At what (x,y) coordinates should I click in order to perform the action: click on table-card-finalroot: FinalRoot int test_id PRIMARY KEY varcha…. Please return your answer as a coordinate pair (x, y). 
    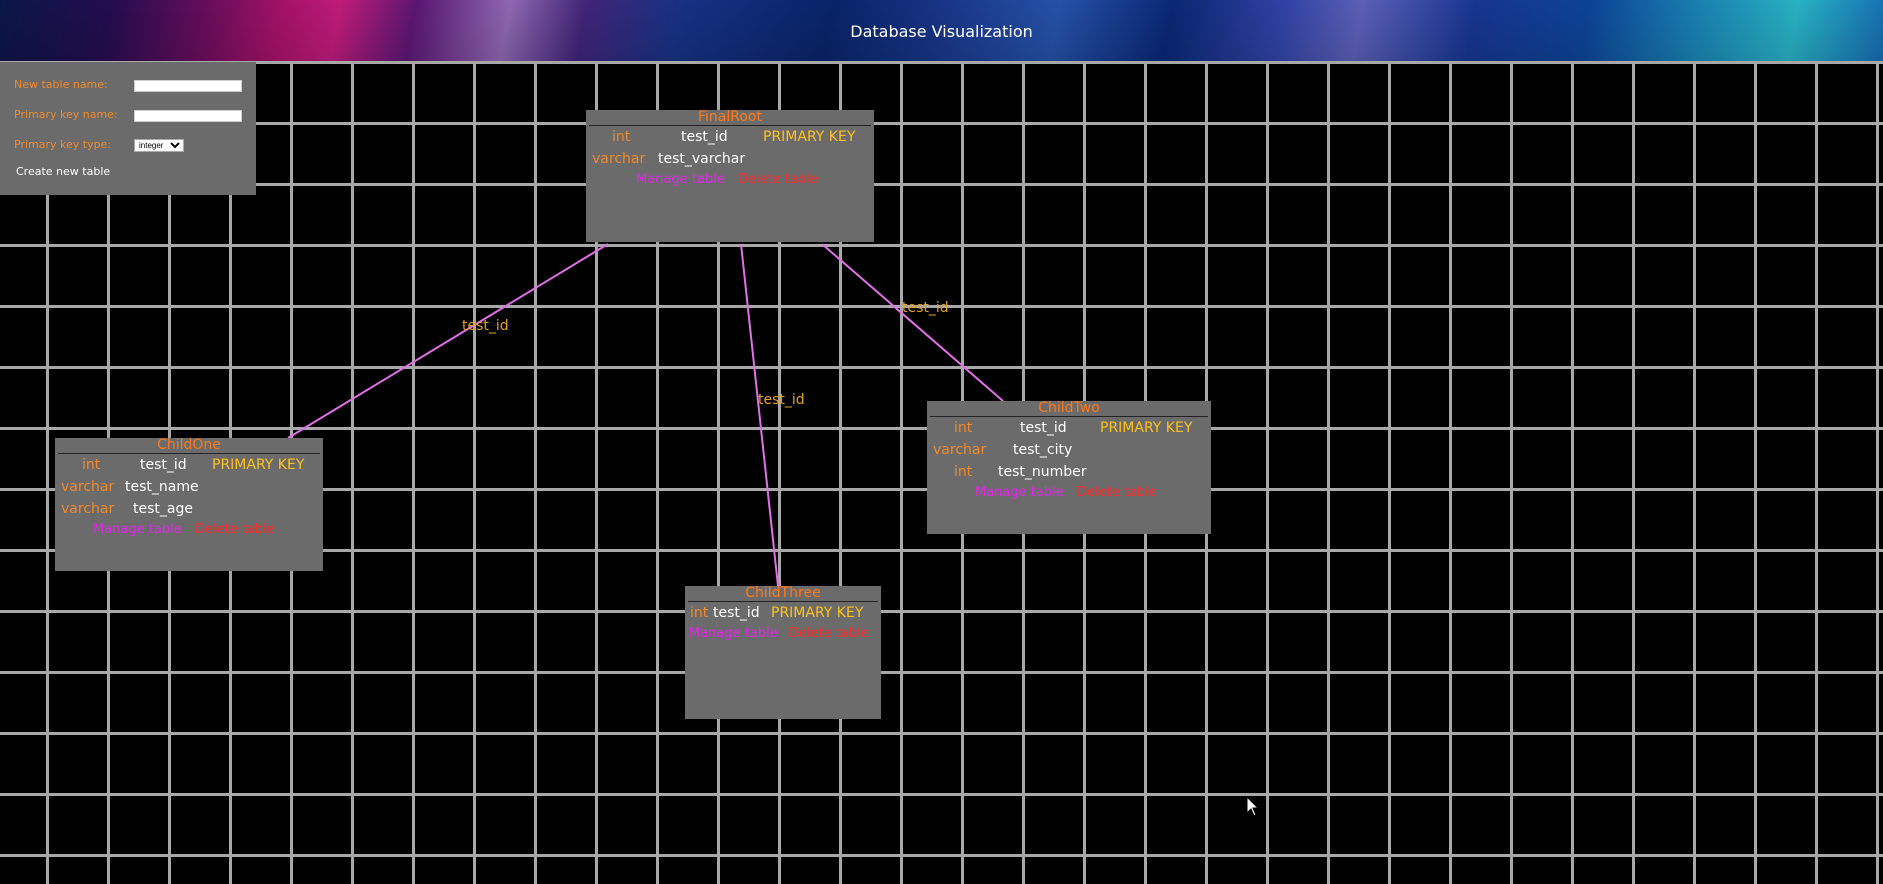
    Looking at the image, I should click on (730, 176).